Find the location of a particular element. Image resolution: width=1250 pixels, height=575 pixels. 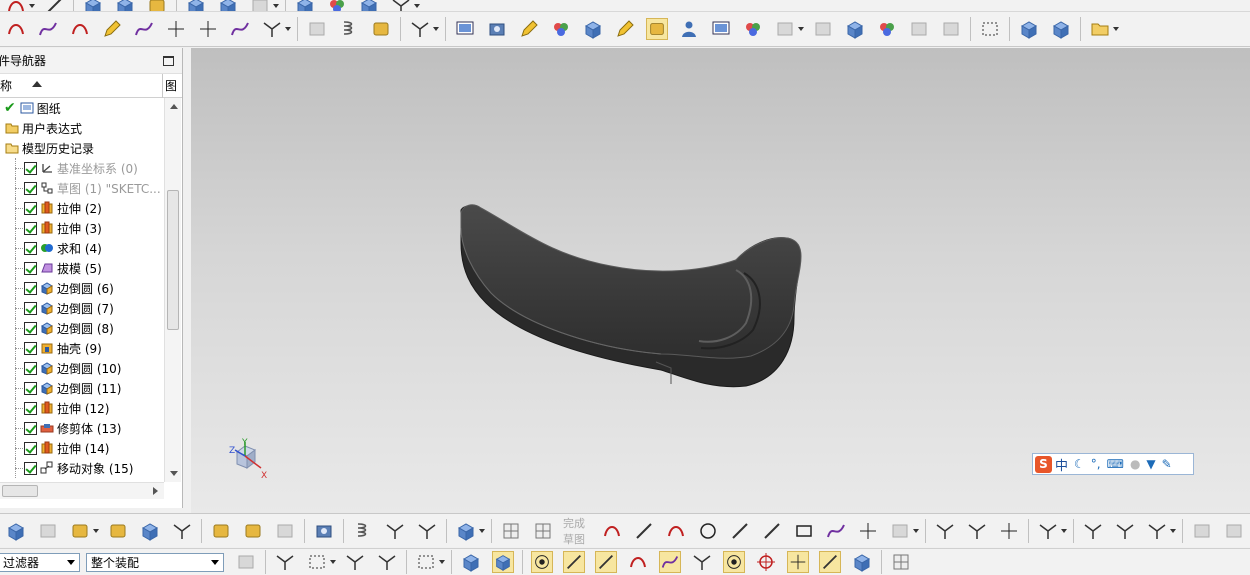

tree-icon is located at coordinates (427, 531).